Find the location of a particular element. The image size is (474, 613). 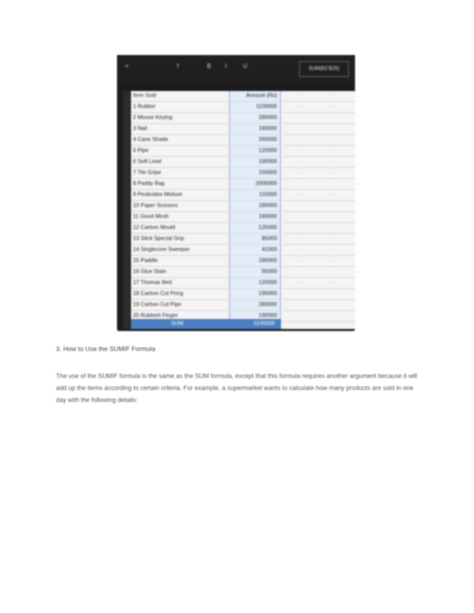

item-name-cell: 15 Paddle is located at coordinates (145, 261).